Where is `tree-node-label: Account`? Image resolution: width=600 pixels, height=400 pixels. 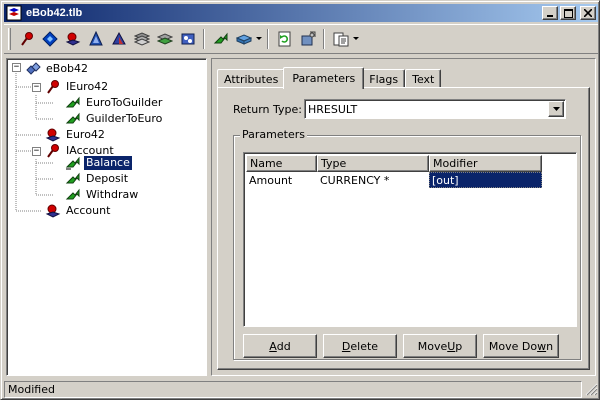 tree-node-label: Account is located at coordinates (88, 210).